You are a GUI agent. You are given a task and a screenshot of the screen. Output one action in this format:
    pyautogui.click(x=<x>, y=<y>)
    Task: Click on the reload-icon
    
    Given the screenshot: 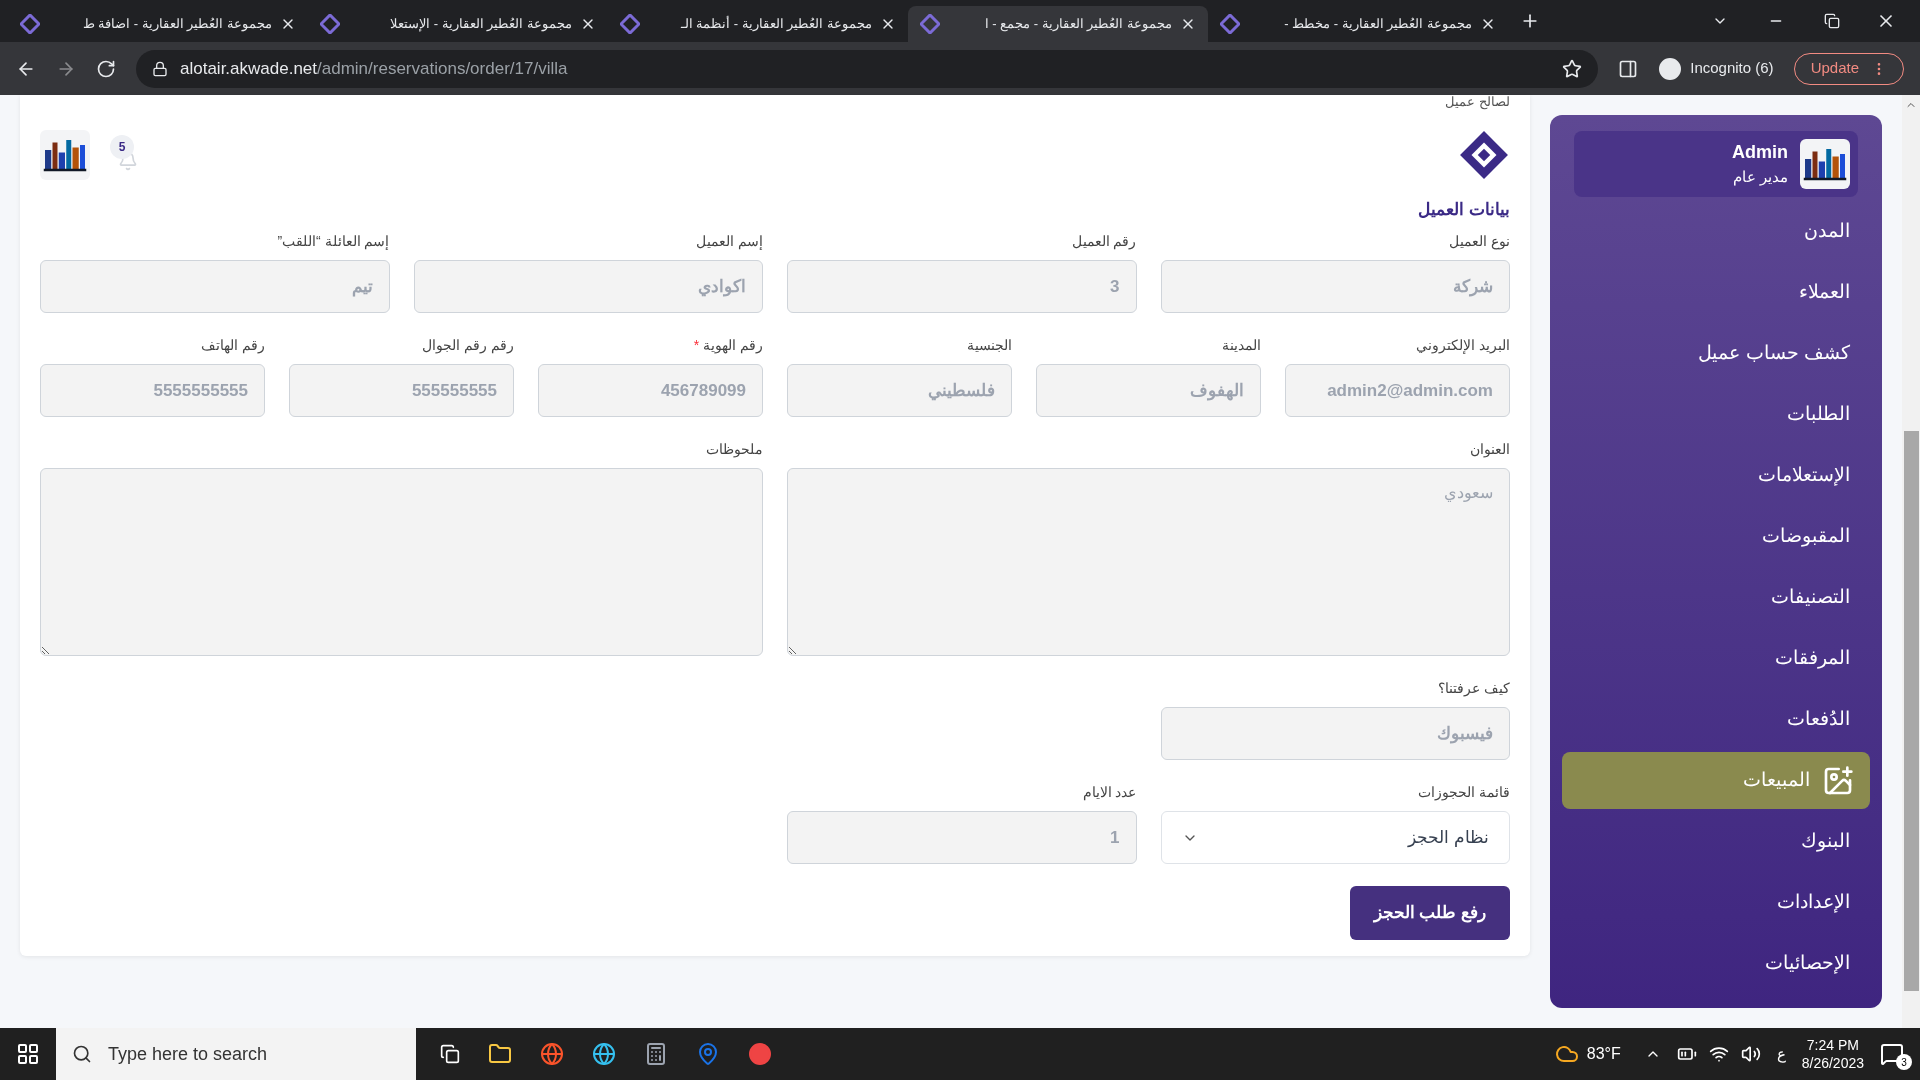 What is the action you would take?
    pyautogui.click(x=106, y=68)
    